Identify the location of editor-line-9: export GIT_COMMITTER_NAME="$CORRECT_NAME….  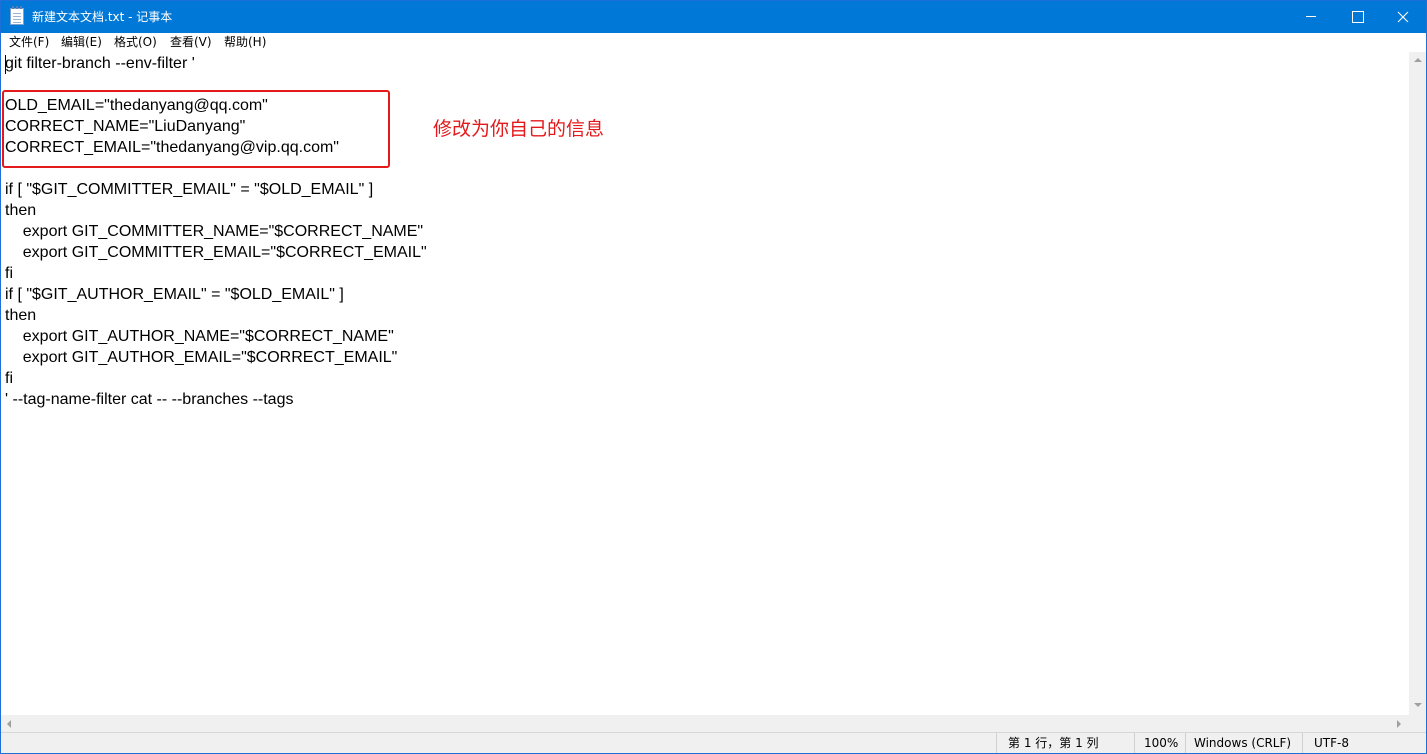
(214, 231).